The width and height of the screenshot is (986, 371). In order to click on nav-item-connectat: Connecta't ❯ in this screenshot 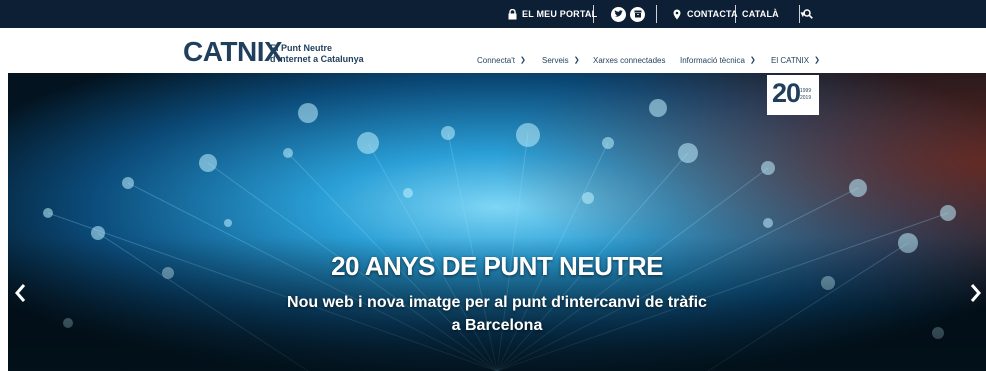, I will do `click(501, 60)`.